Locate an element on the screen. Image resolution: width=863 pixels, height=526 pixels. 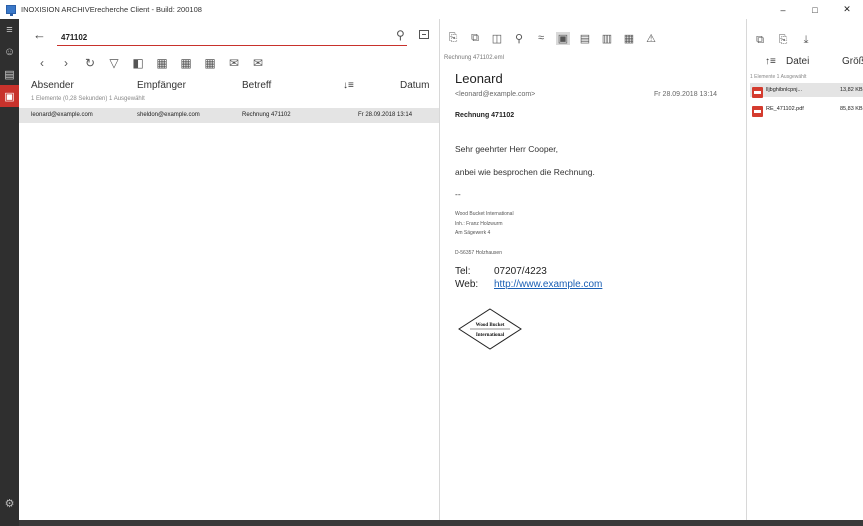
signature-city: D-56357 Holzhausen is located at coordinates (478, 253).